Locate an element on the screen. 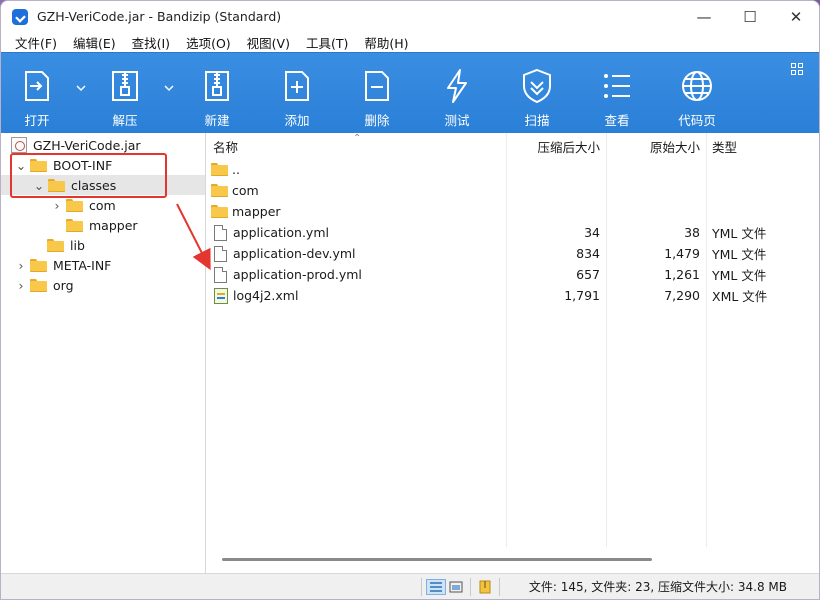 The image size is (820, 600). jar-file-icon is located at coordinates (19, 145).